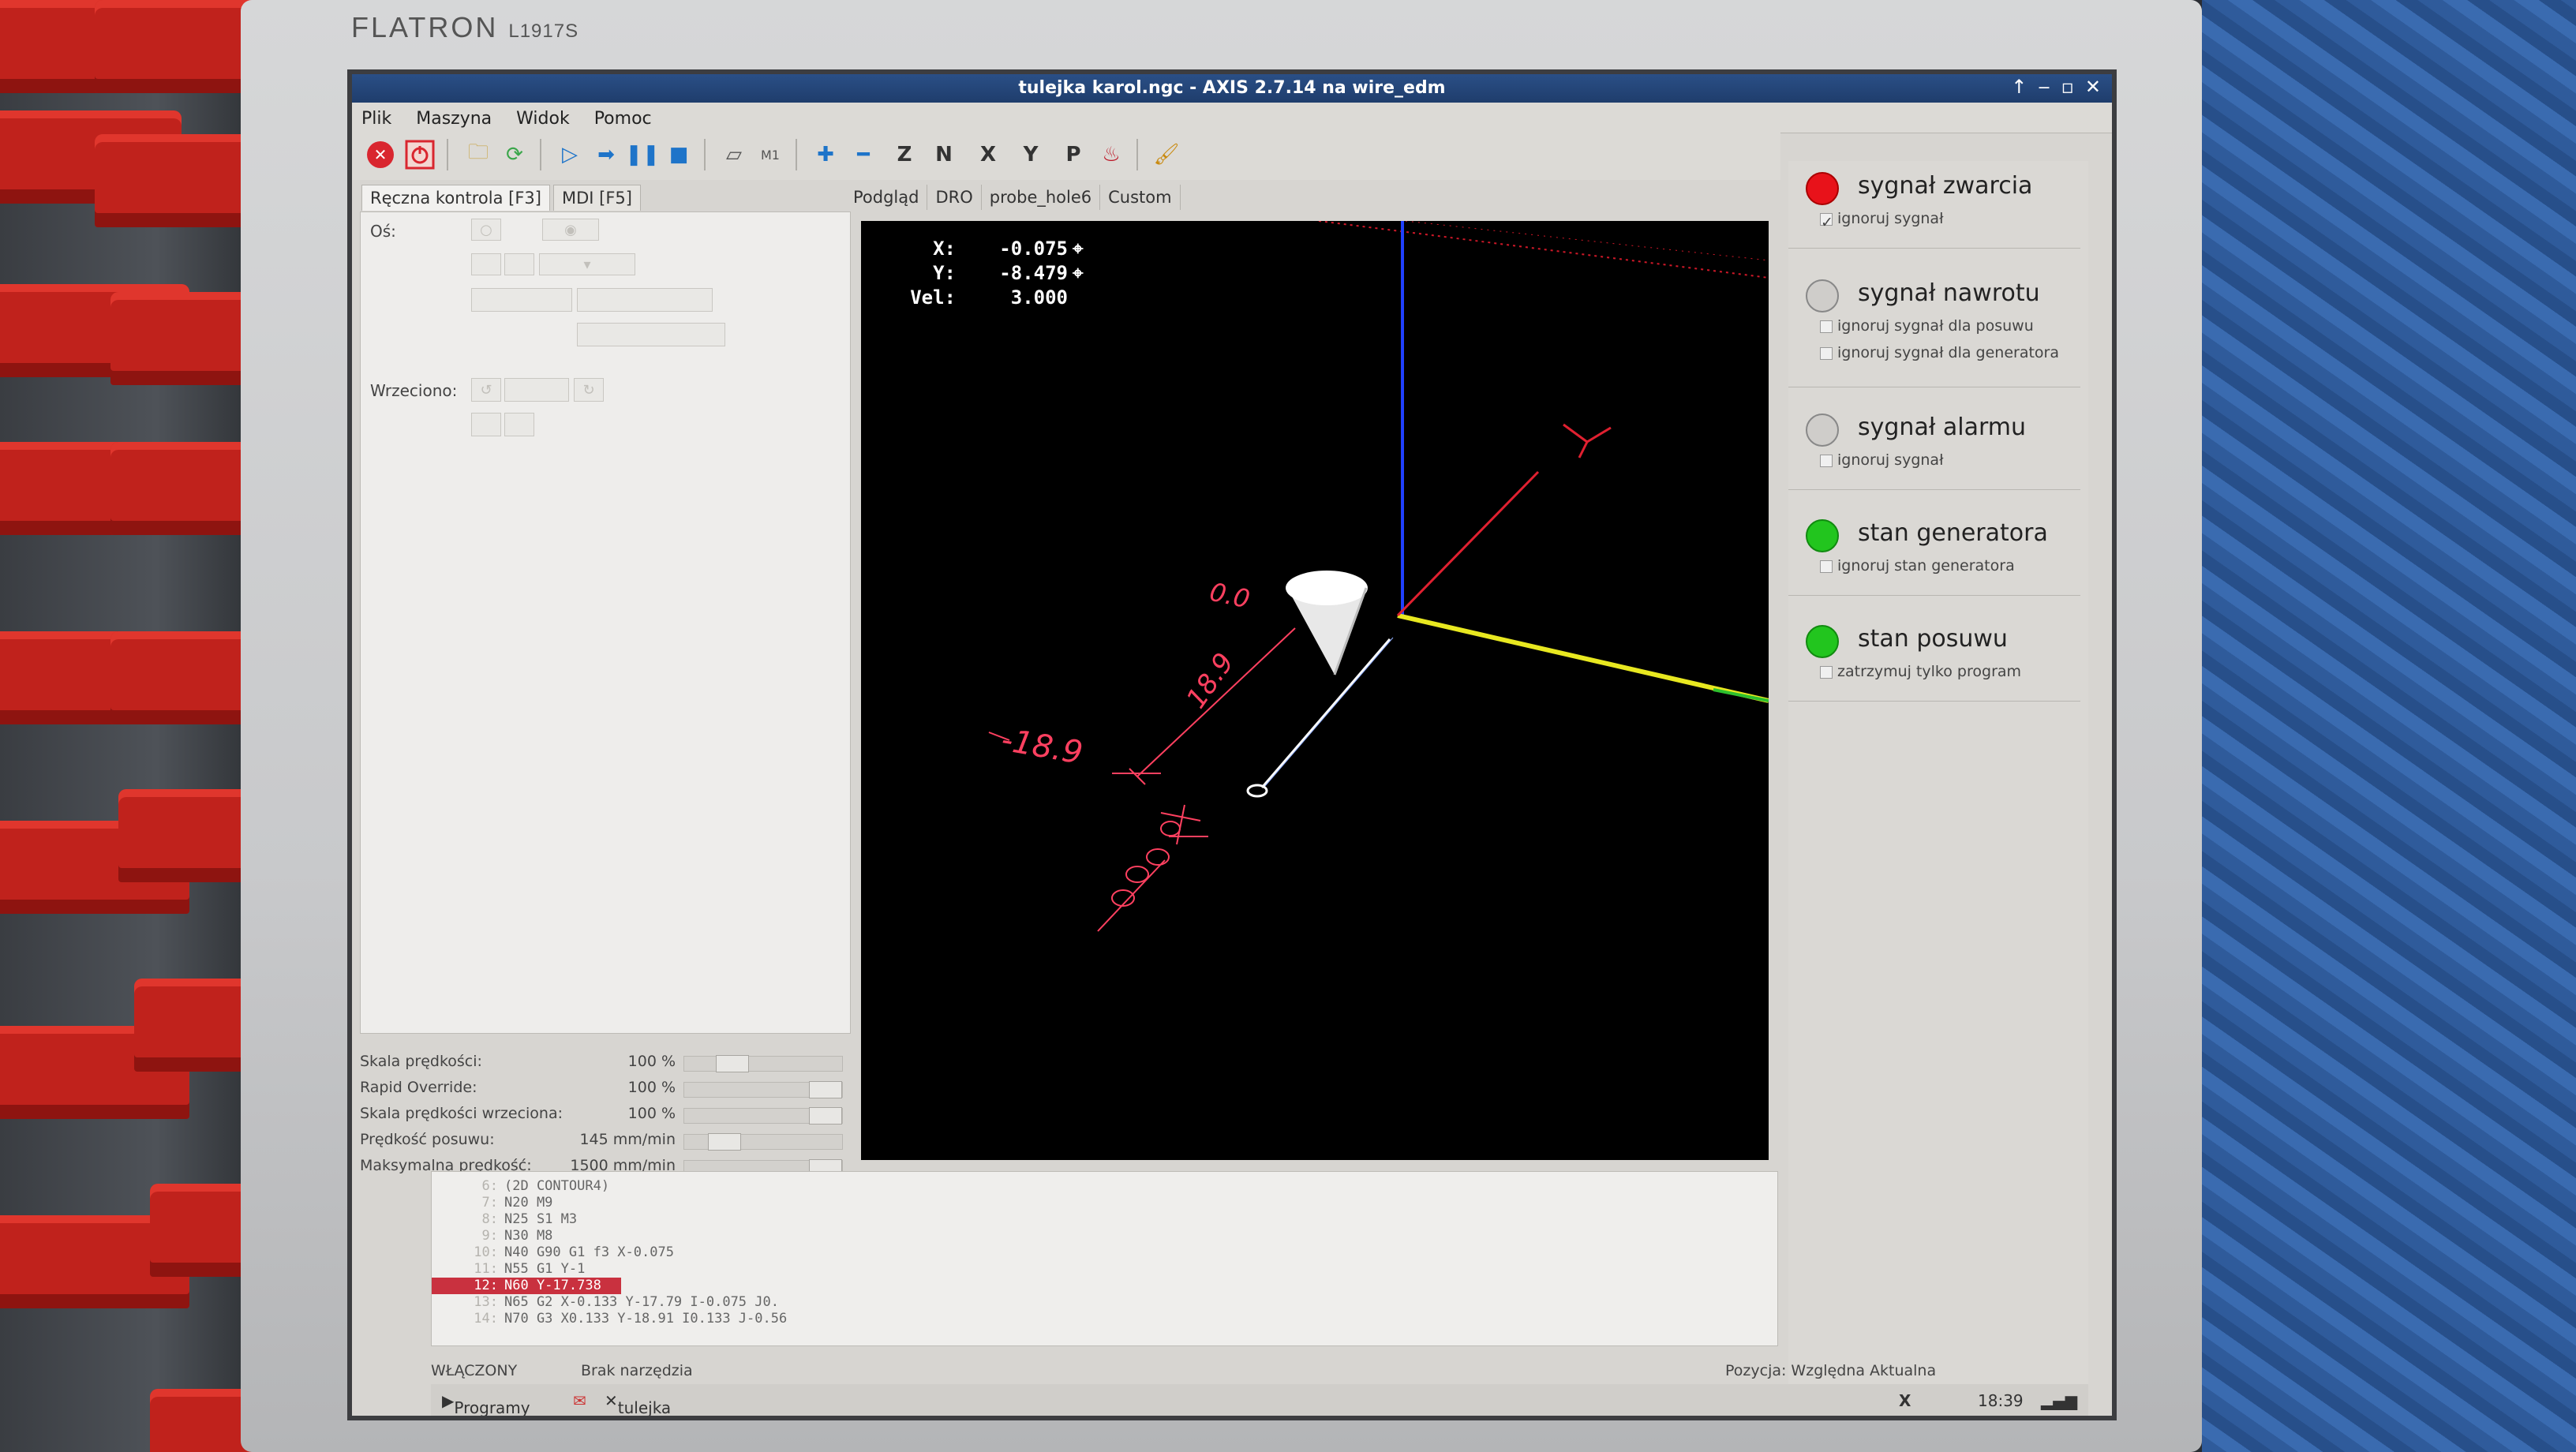  Describe the element at coordinates (1822, 295) in the screenshot. I see `return-signal-lamp` at that location.